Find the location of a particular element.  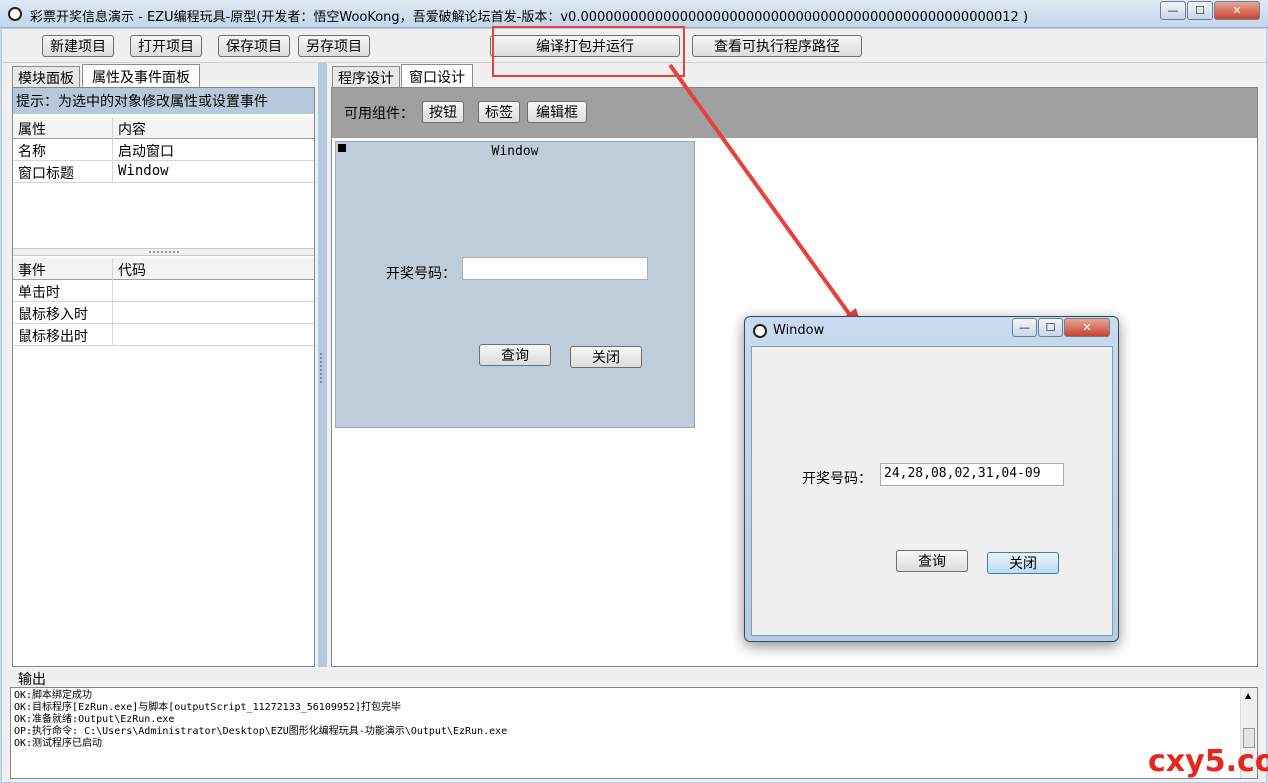

design-field-input is located at coordinates (555, 268).